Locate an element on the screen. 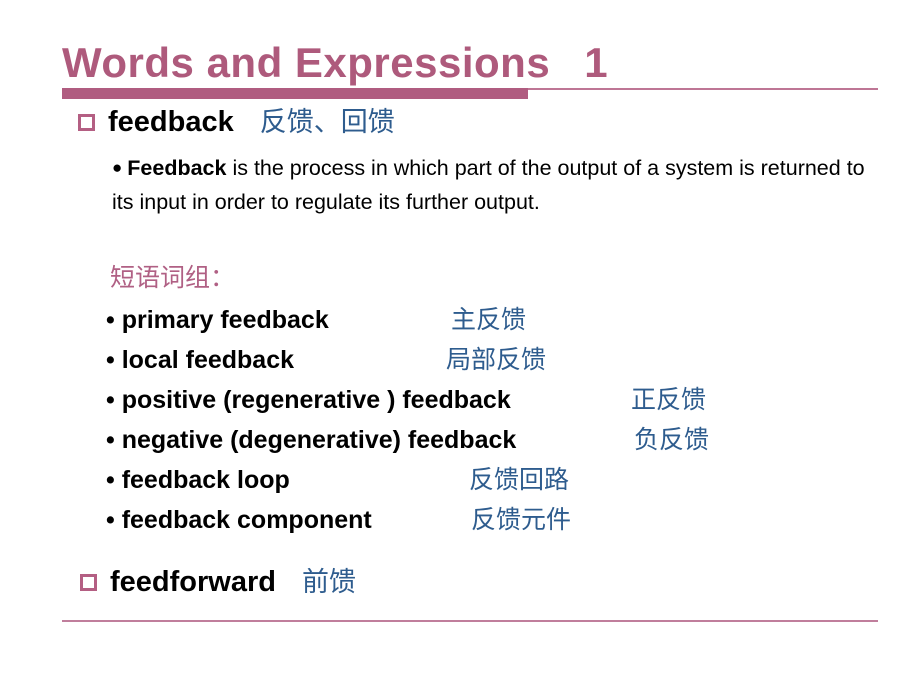 The width and height of the screenshot is (920, 690). phrase-cn: 主反馈 is located at coordinates (489, 320).